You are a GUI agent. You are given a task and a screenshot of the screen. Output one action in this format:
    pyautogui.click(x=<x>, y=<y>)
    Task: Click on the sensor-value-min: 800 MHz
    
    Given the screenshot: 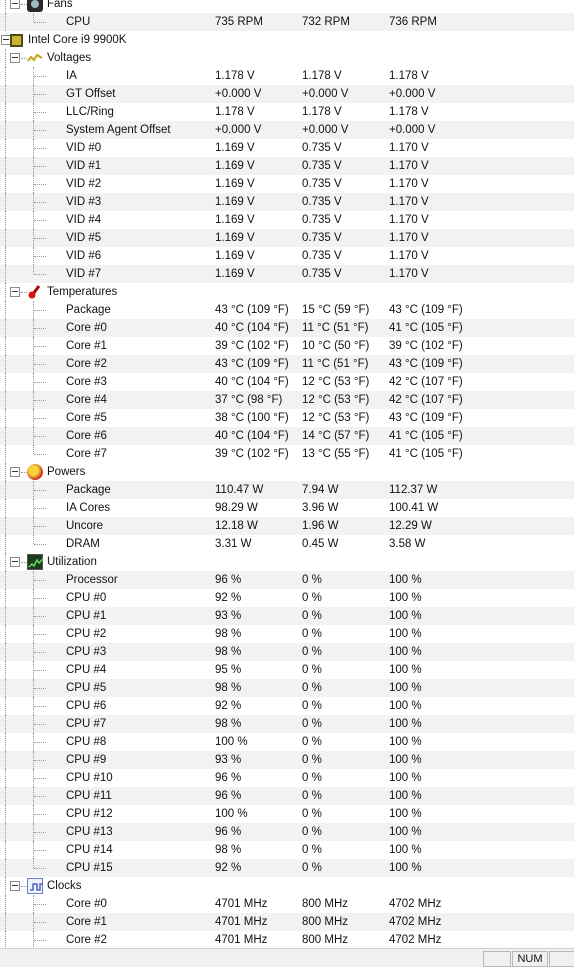 What is the action you would take?
    pyautogui.click(x=325, y=940)
    